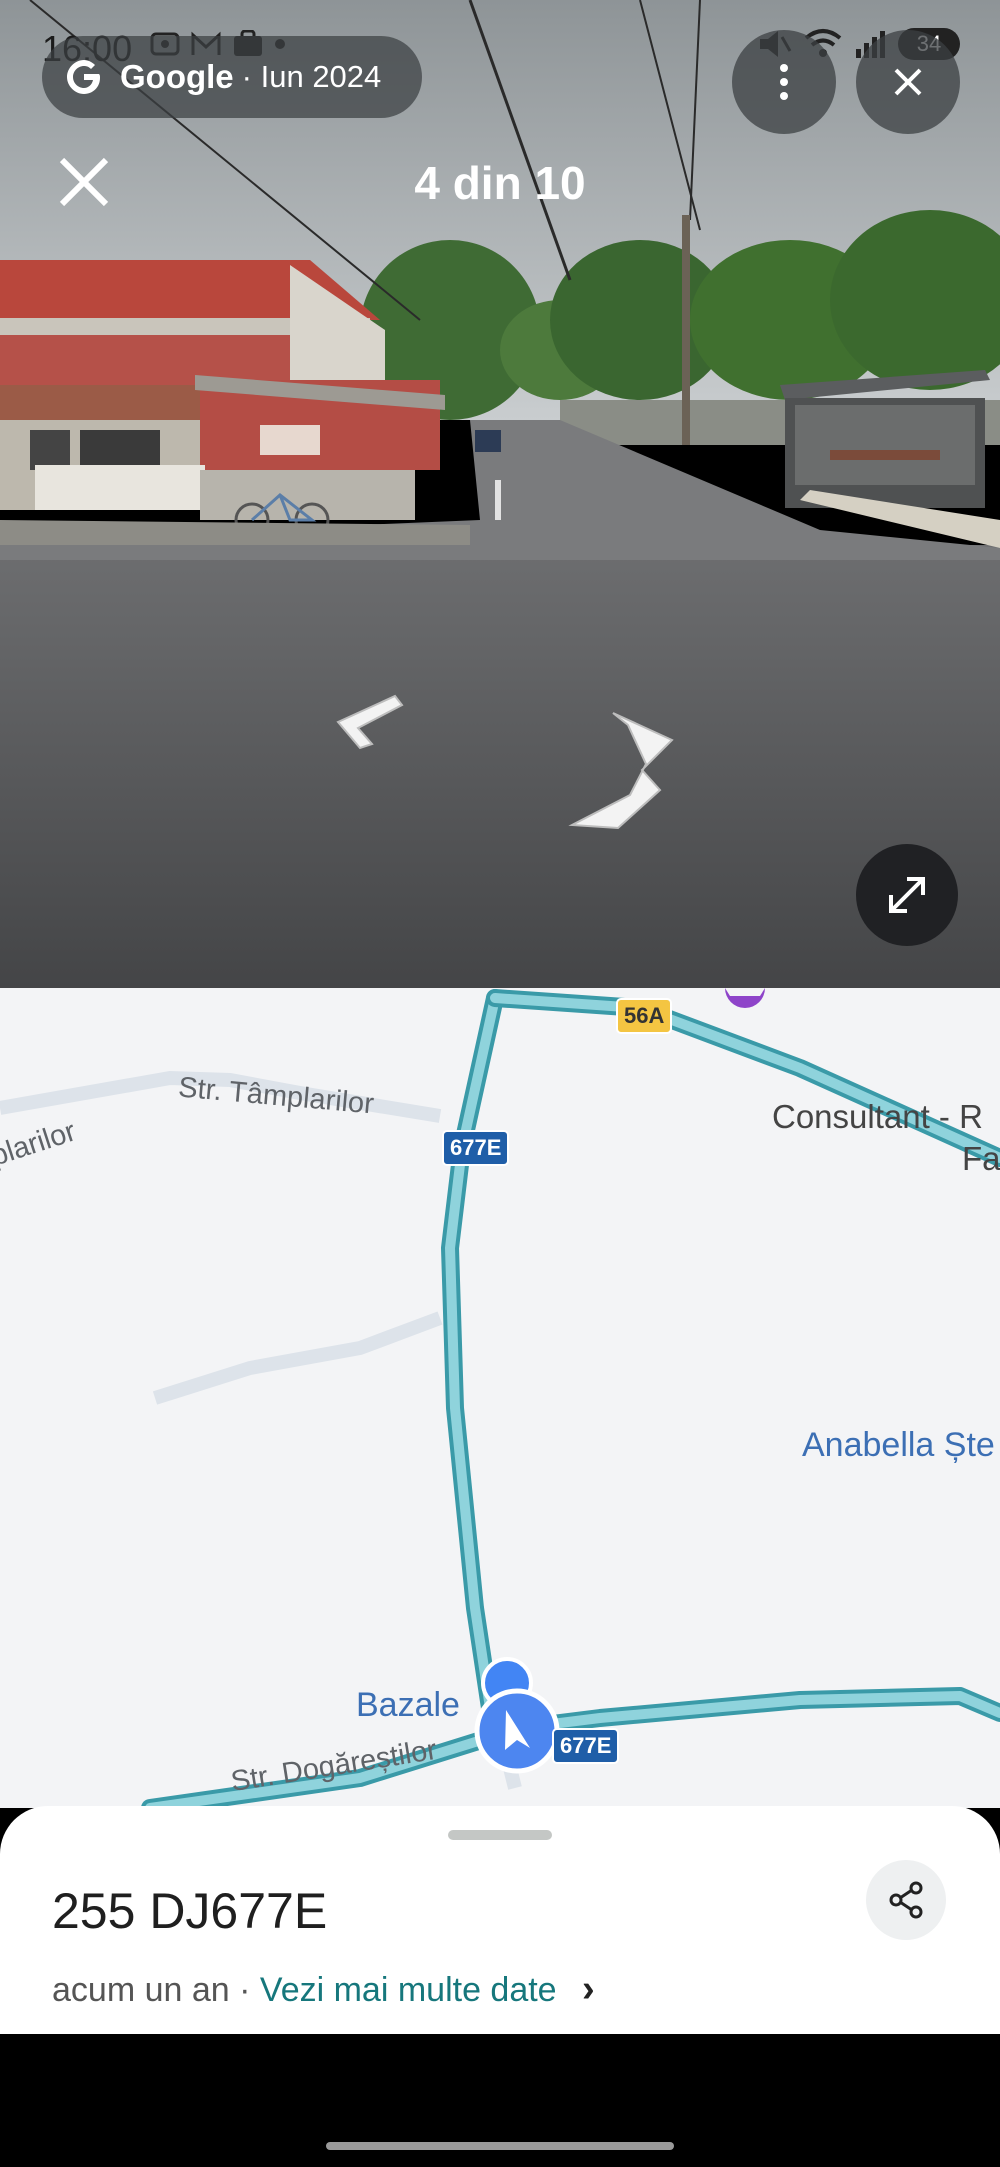  I want to click on share-icon, so click(906, 1900).